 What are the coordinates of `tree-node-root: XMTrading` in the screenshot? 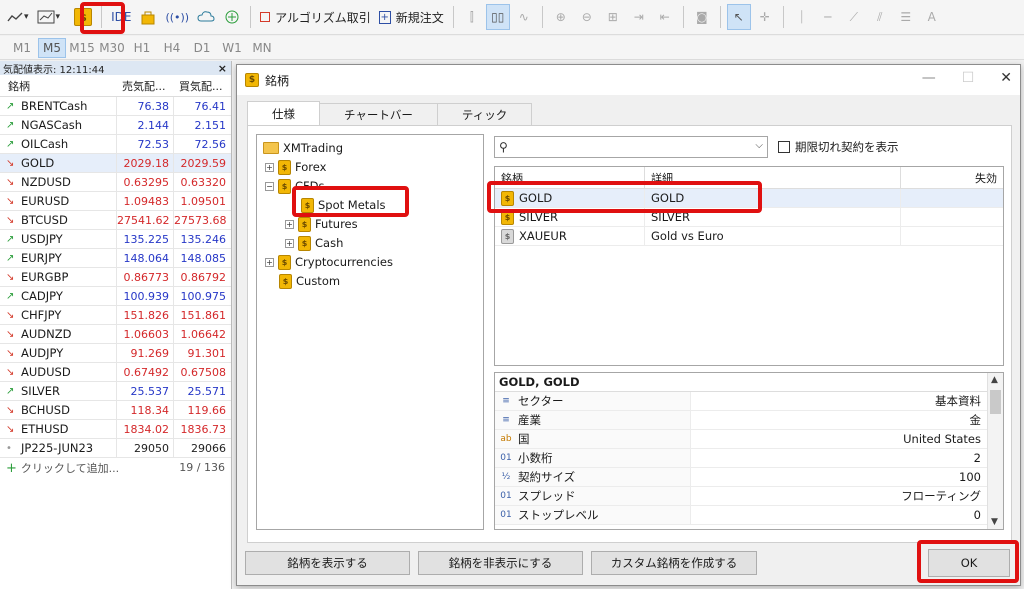 It's located at (303, 148).